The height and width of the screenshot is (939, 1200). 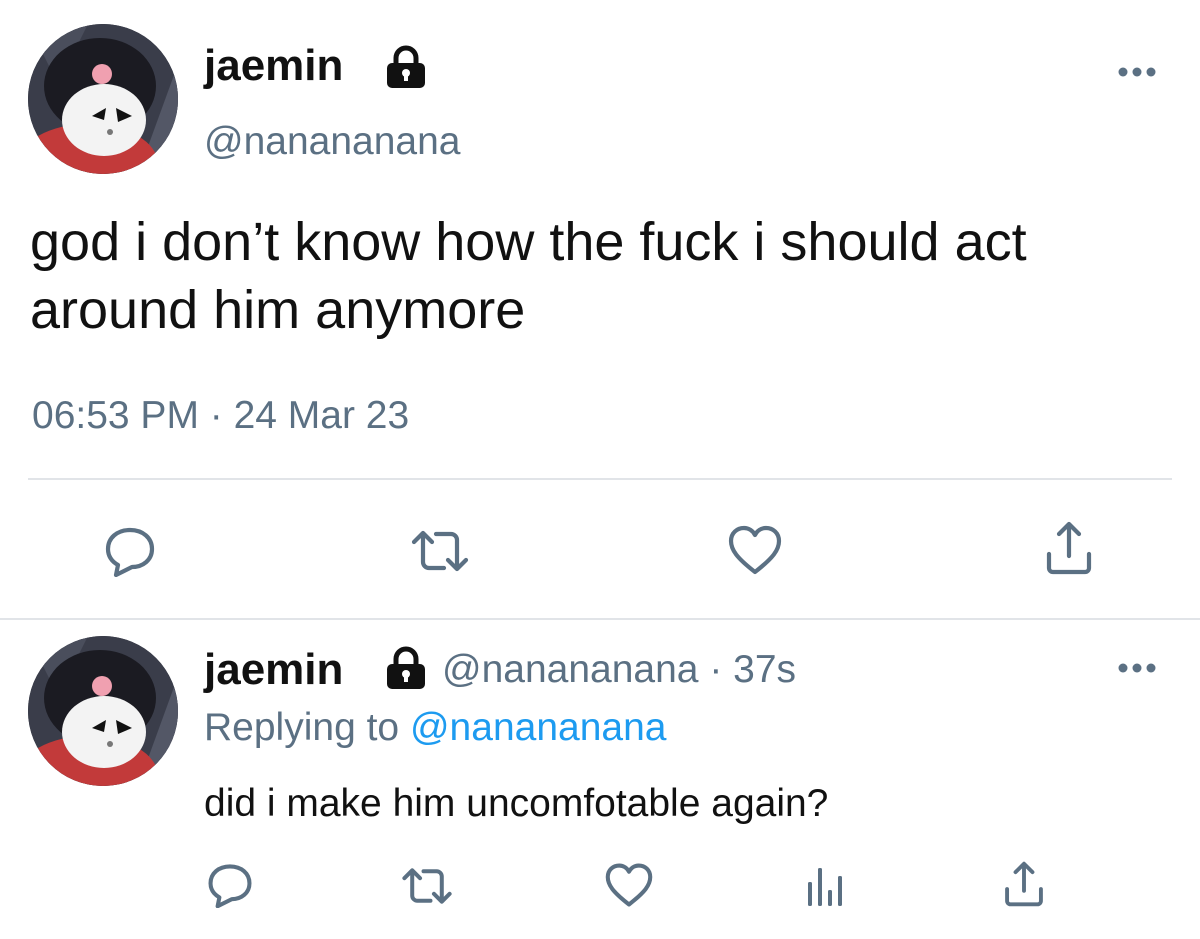 I want to click on user-handle: @nanananana, so click(x=332, y=142).